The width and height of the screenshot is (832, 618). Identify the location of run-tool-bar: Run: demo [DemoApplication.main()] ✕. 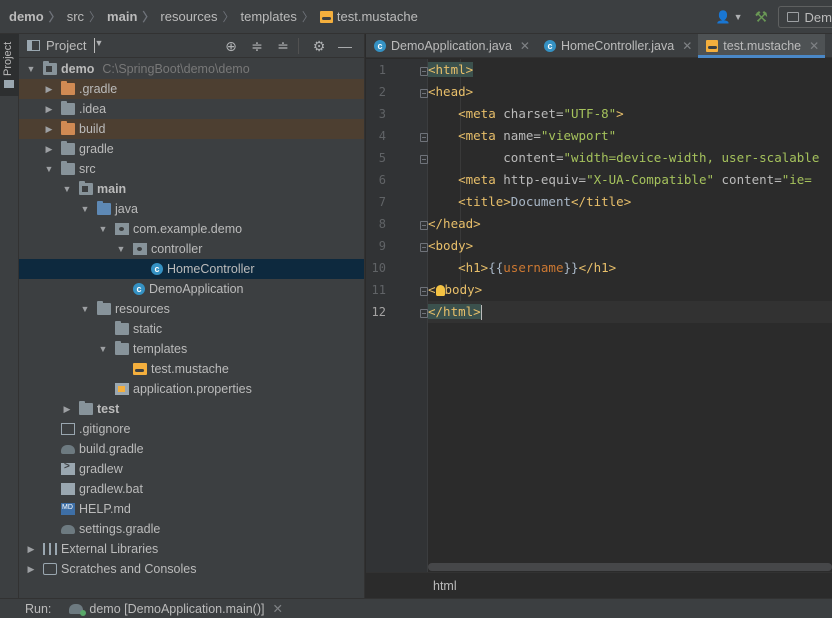
(416, 608).